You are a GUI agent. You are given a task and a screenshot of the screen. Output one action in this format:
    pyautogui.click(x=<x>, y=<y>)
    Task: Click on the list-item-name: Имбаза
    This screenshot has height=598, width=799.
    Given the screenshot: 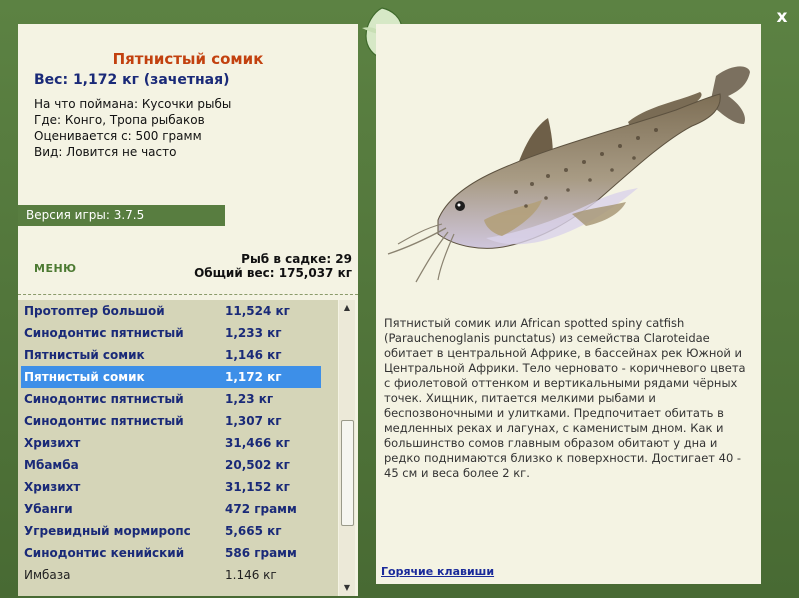 What is the action you would take?
    pyautogui.click(x=47, y=575)
    